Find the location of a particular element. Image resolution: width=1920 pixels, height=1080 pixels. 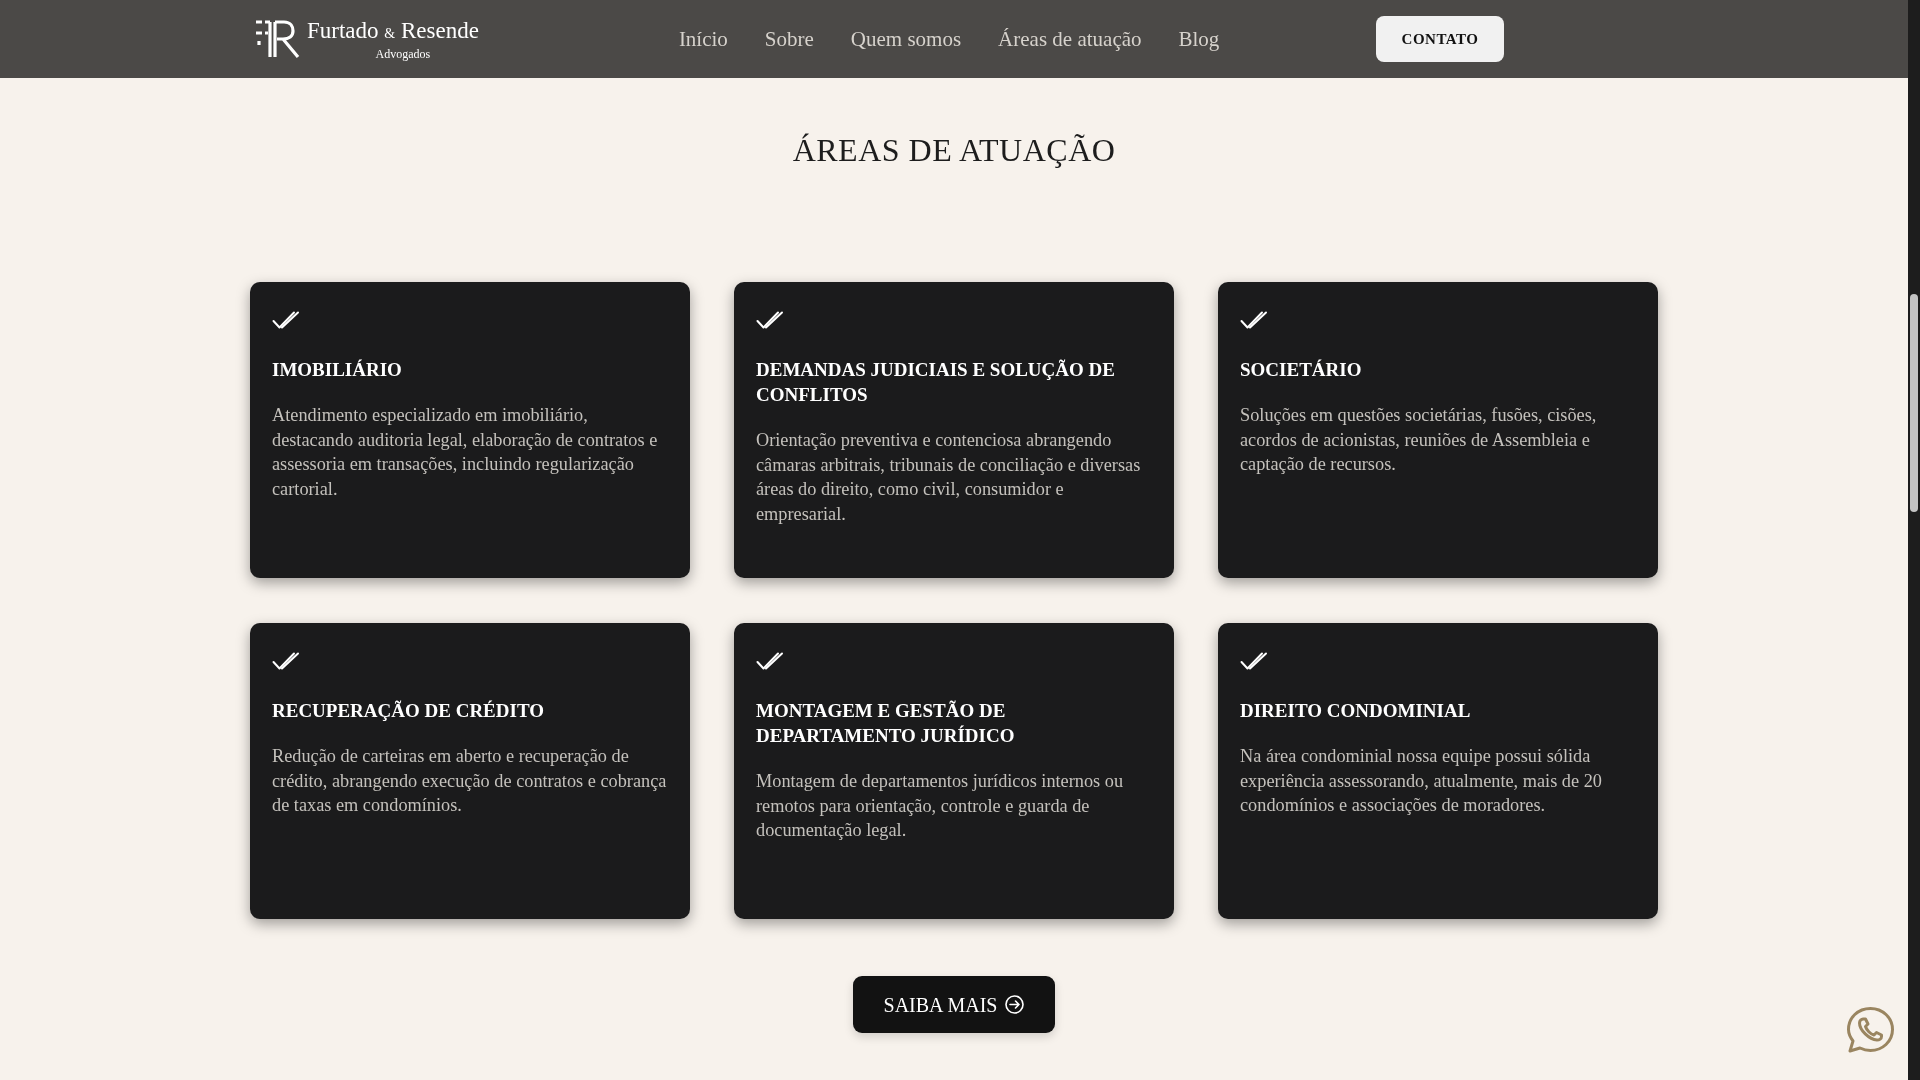

card-description: Orientação preventiva e contenciosa abrangendo câmaras arbitrais, tribunais de conciliação e diversas áreas do direito, como civil, consumidor e empresarial. is located at coordinates (949, 477).